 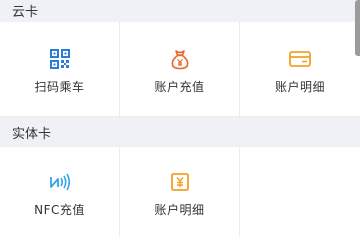 I want to click on receipt-icon, so click(x=180, y=182).